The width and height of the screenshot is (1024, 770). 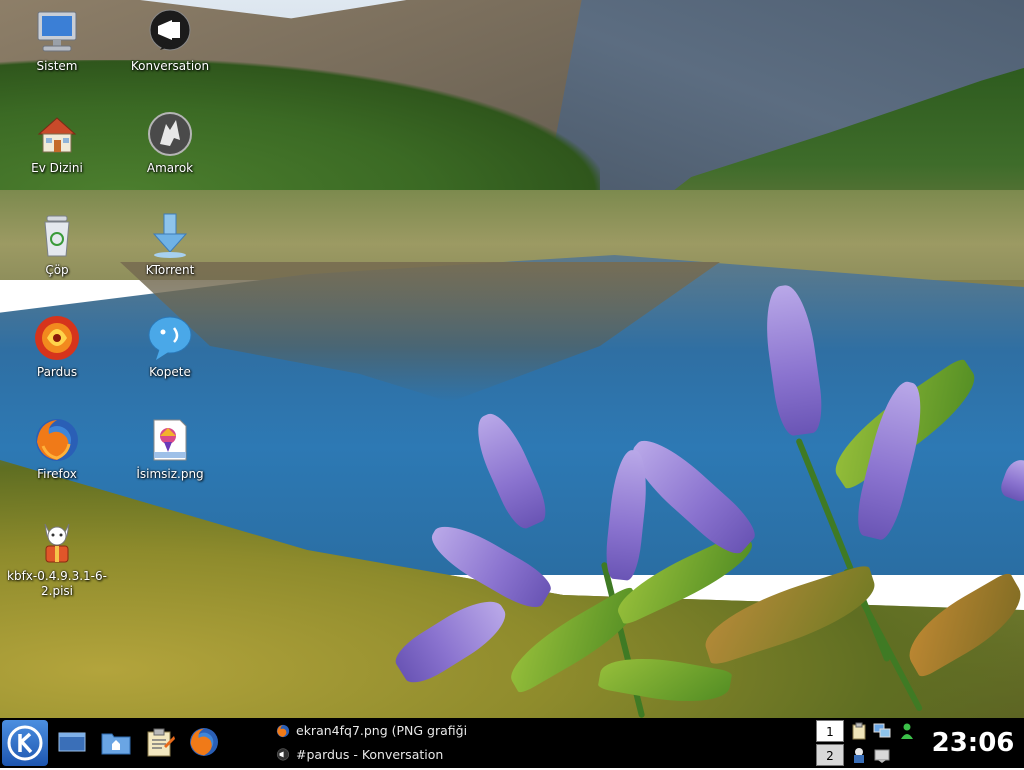 I want to click on user-status-icon, so click(x=907, y=731).